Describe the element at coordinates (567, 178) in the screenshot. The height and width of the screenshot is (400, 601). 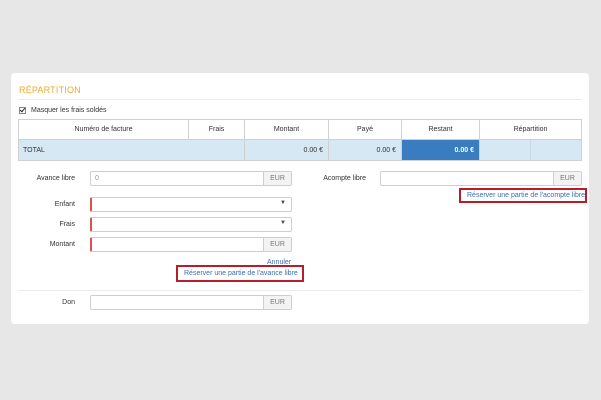
I see `acompte-libre-unit: EUR` at that location.